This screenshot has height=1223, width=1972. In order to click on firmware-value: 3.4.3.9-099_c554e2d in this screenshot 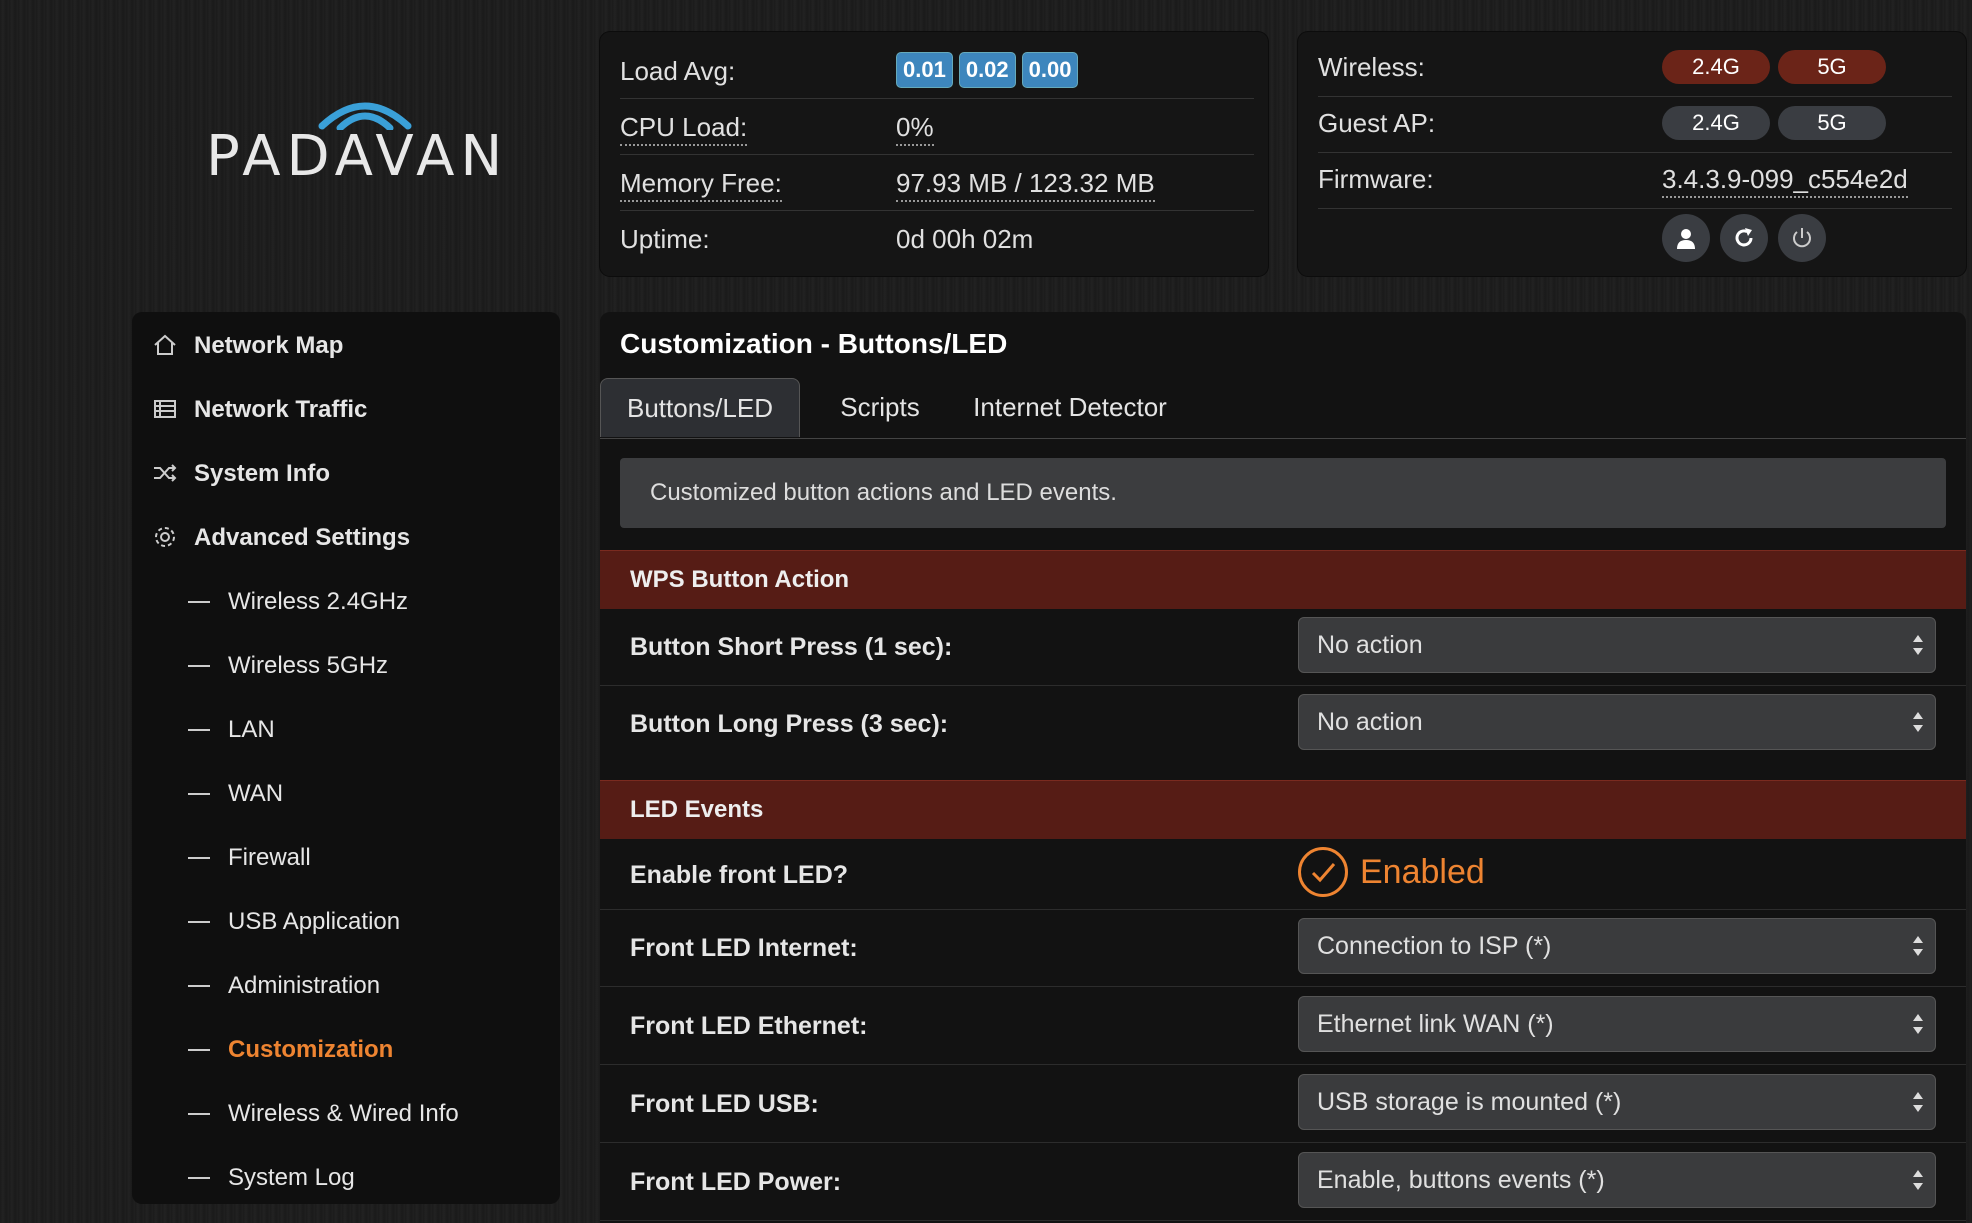, I will do `click(1785, 181)`.